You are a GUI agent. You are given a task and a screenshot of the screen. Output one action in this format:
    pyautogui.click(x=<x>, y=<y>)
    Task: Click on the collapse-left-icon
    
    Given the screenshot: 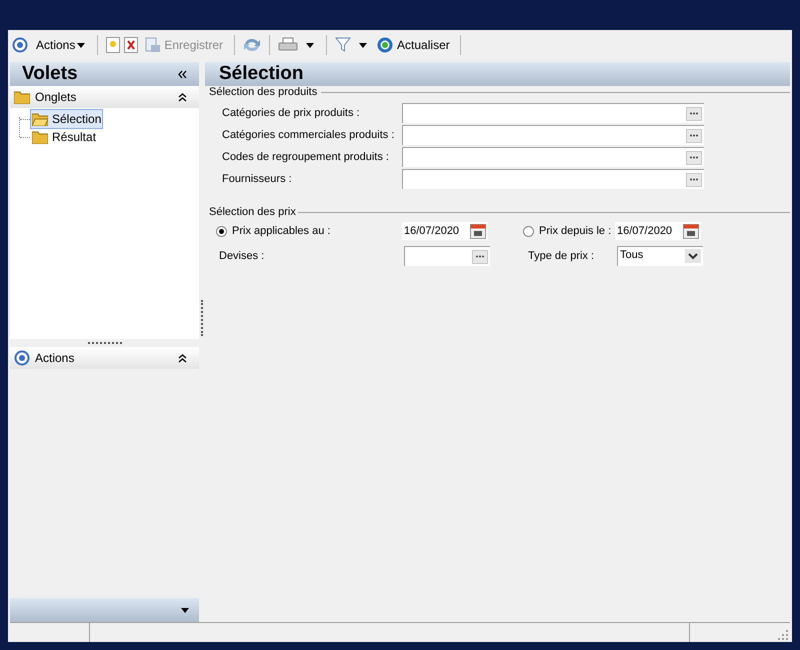 What is the action you would take?
    pyautogui.click(x=182, y=74)
    